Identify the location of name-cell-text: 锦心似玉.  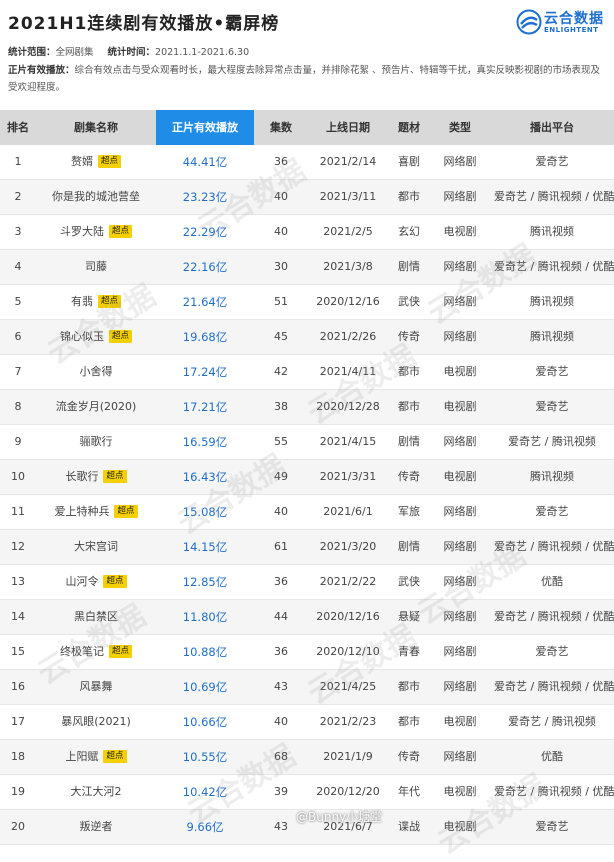
(81, 336).